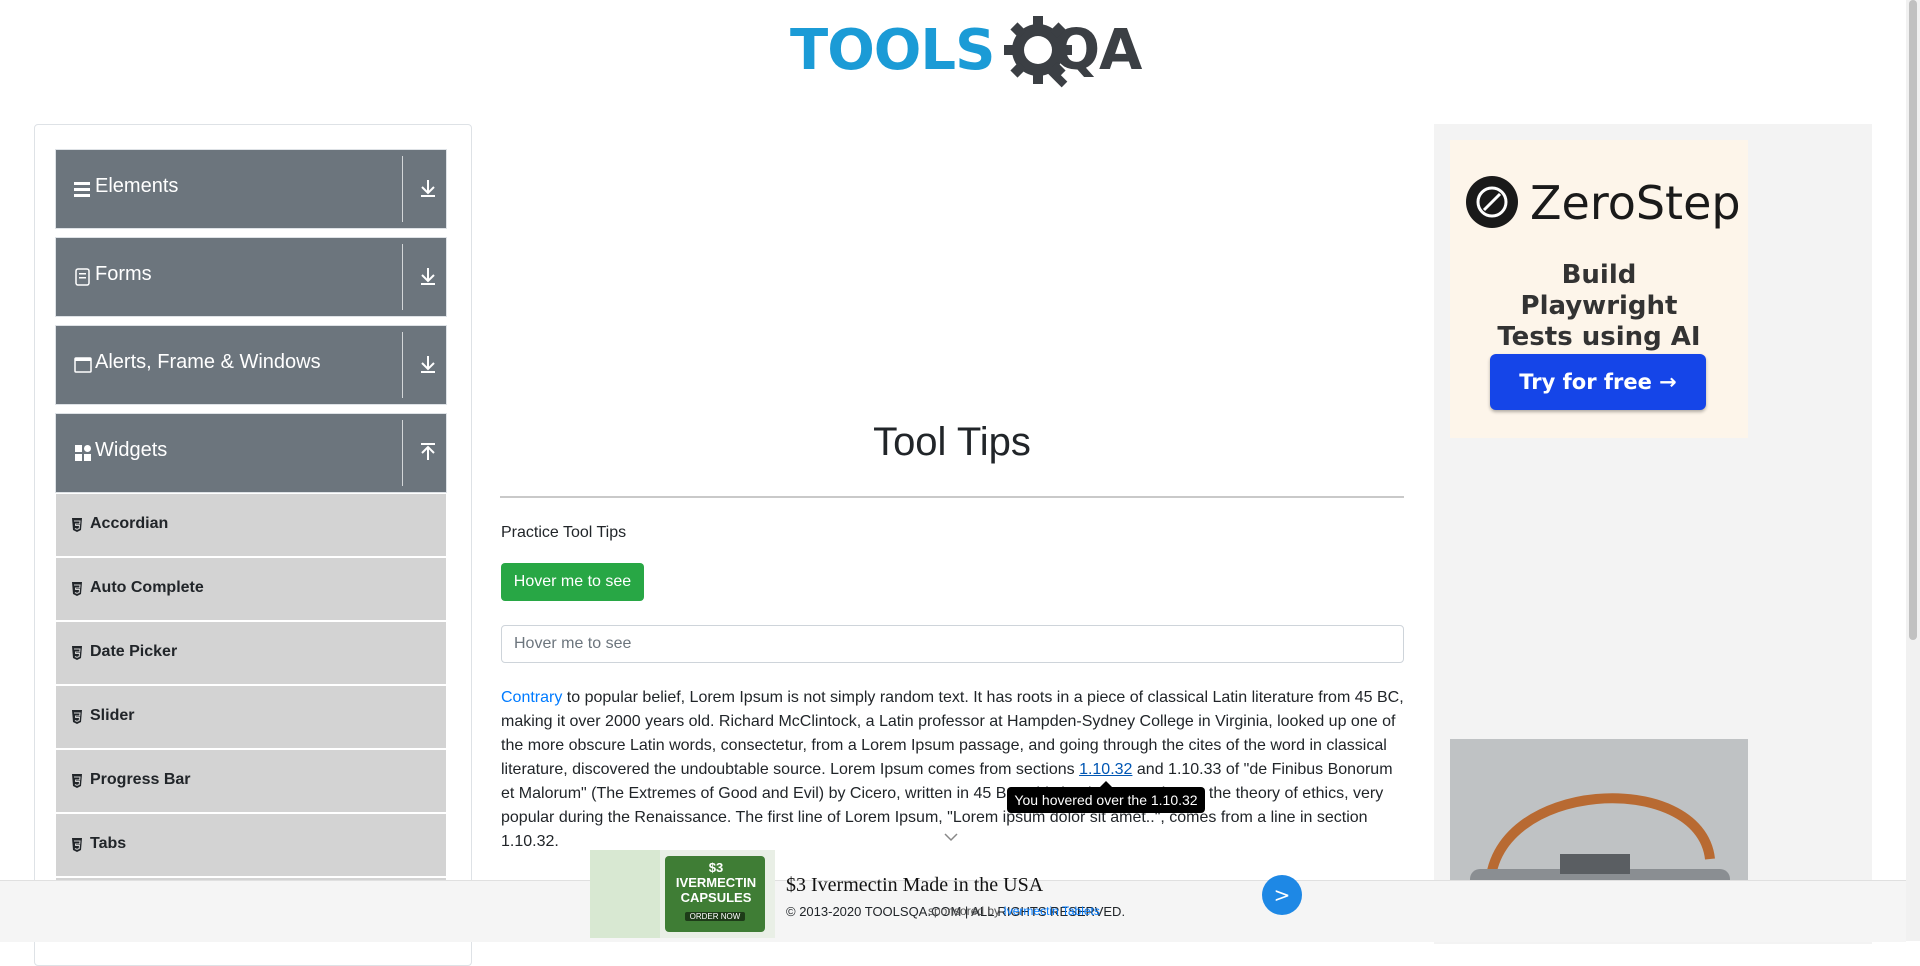  Describe the element at coordinates (251, 526) in the screenshot. I see `sidebar-item-accordian: Accordian` at that location.